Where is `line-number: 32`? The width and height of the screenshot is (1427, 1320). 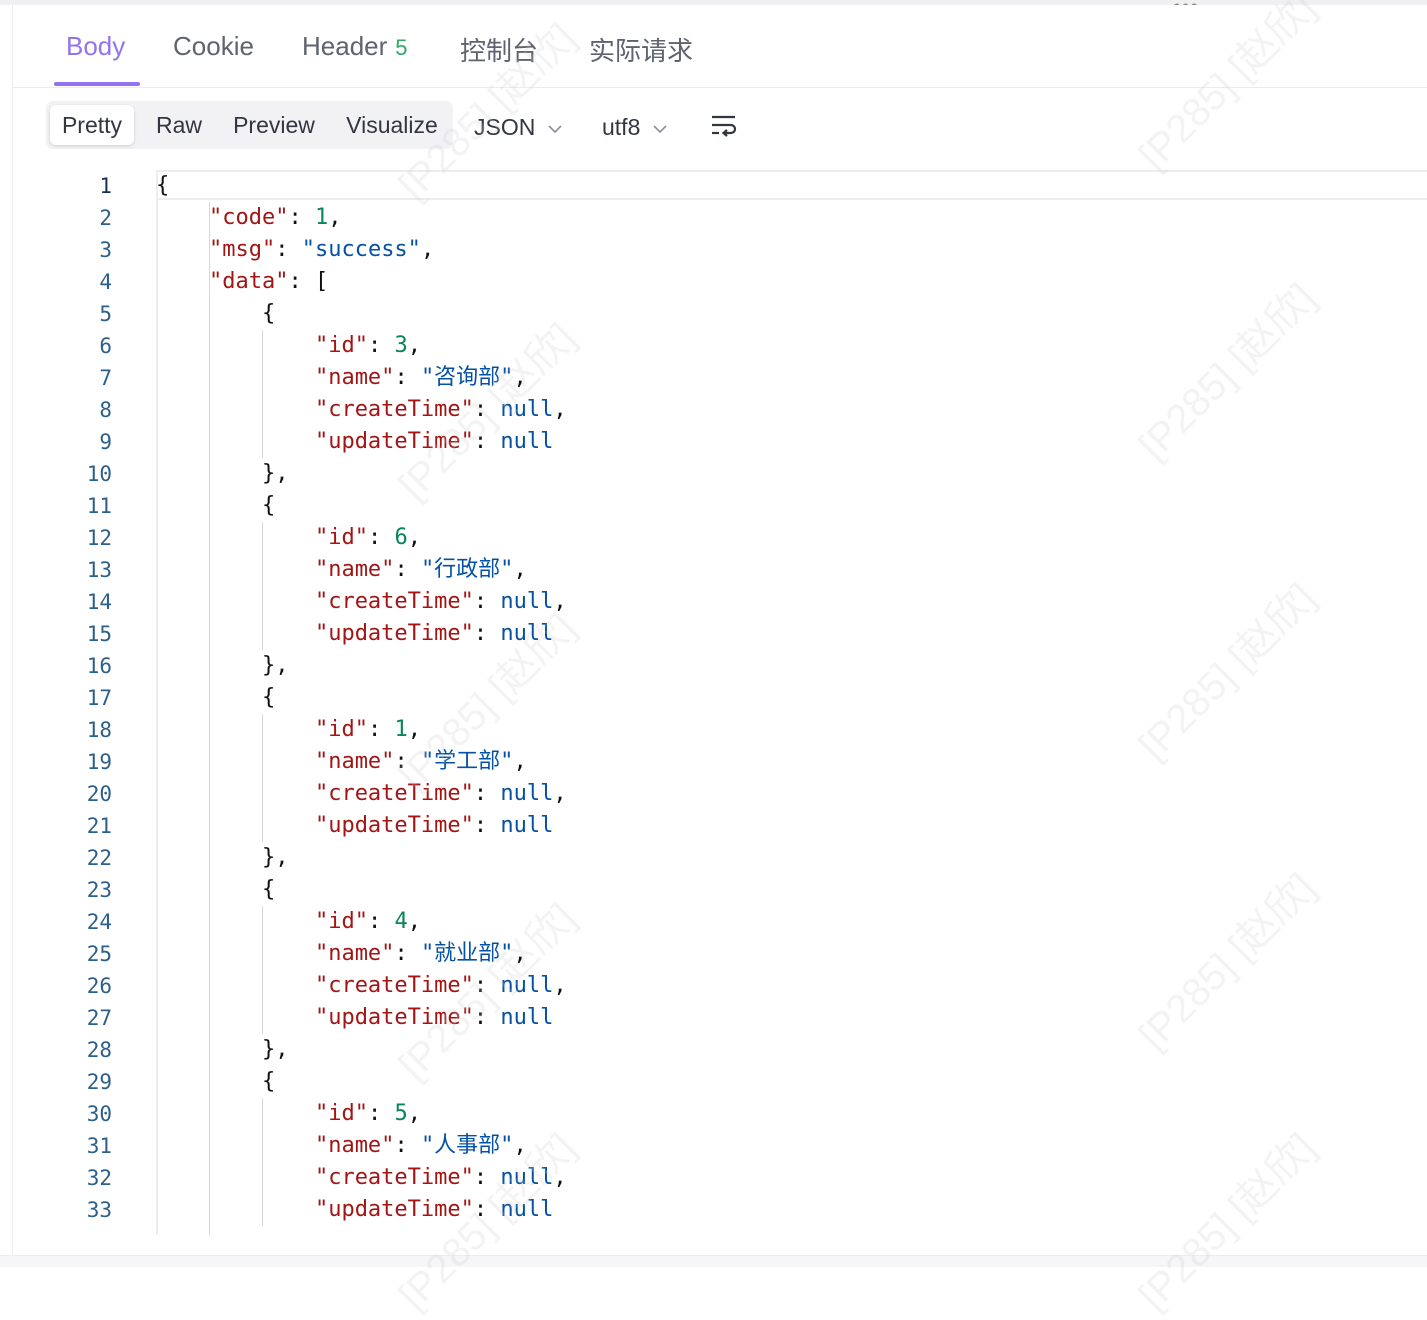 line-number: 32 is located at coordinates (99, 1178).